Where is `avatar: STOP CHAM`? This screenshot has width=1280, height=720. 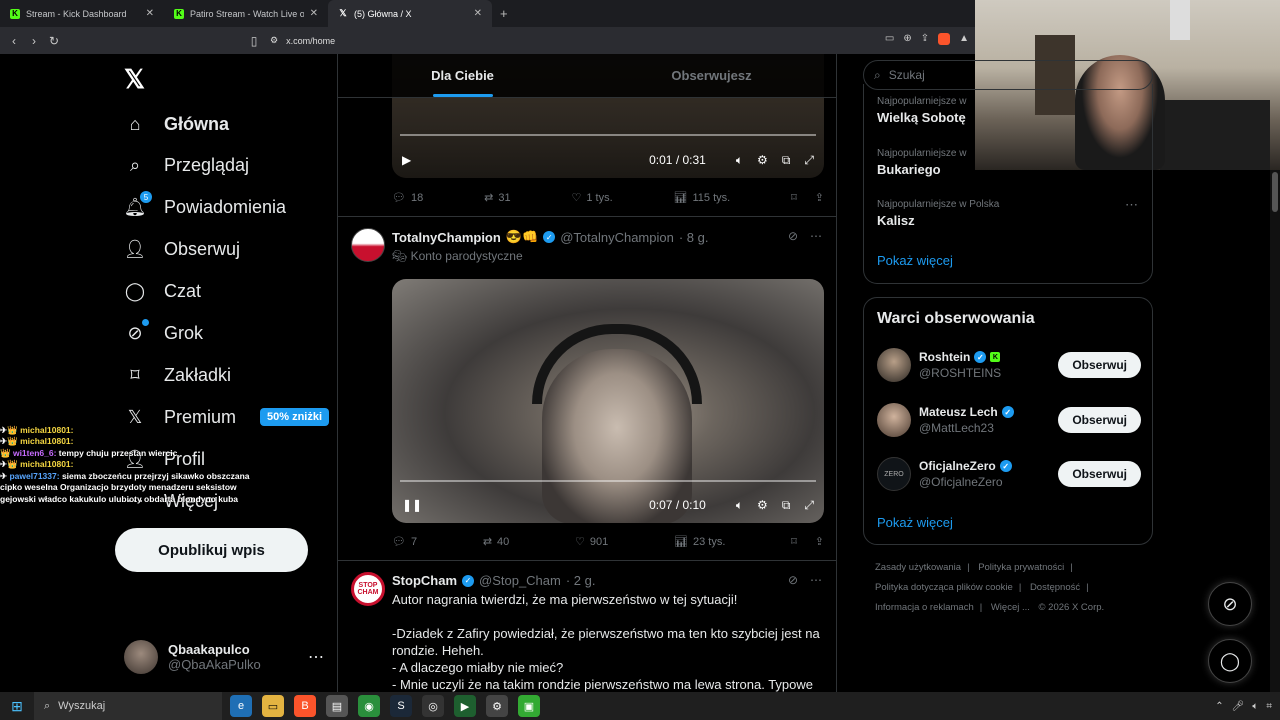
avatar: STOP CHAM is located at coordinates (368, 589).